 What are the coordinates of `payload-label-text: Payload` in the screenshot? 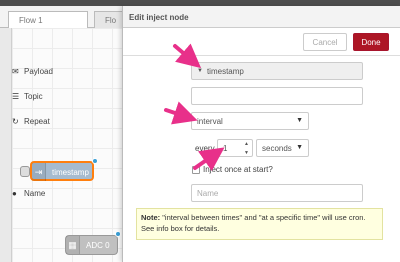 It's located at (38, 71).